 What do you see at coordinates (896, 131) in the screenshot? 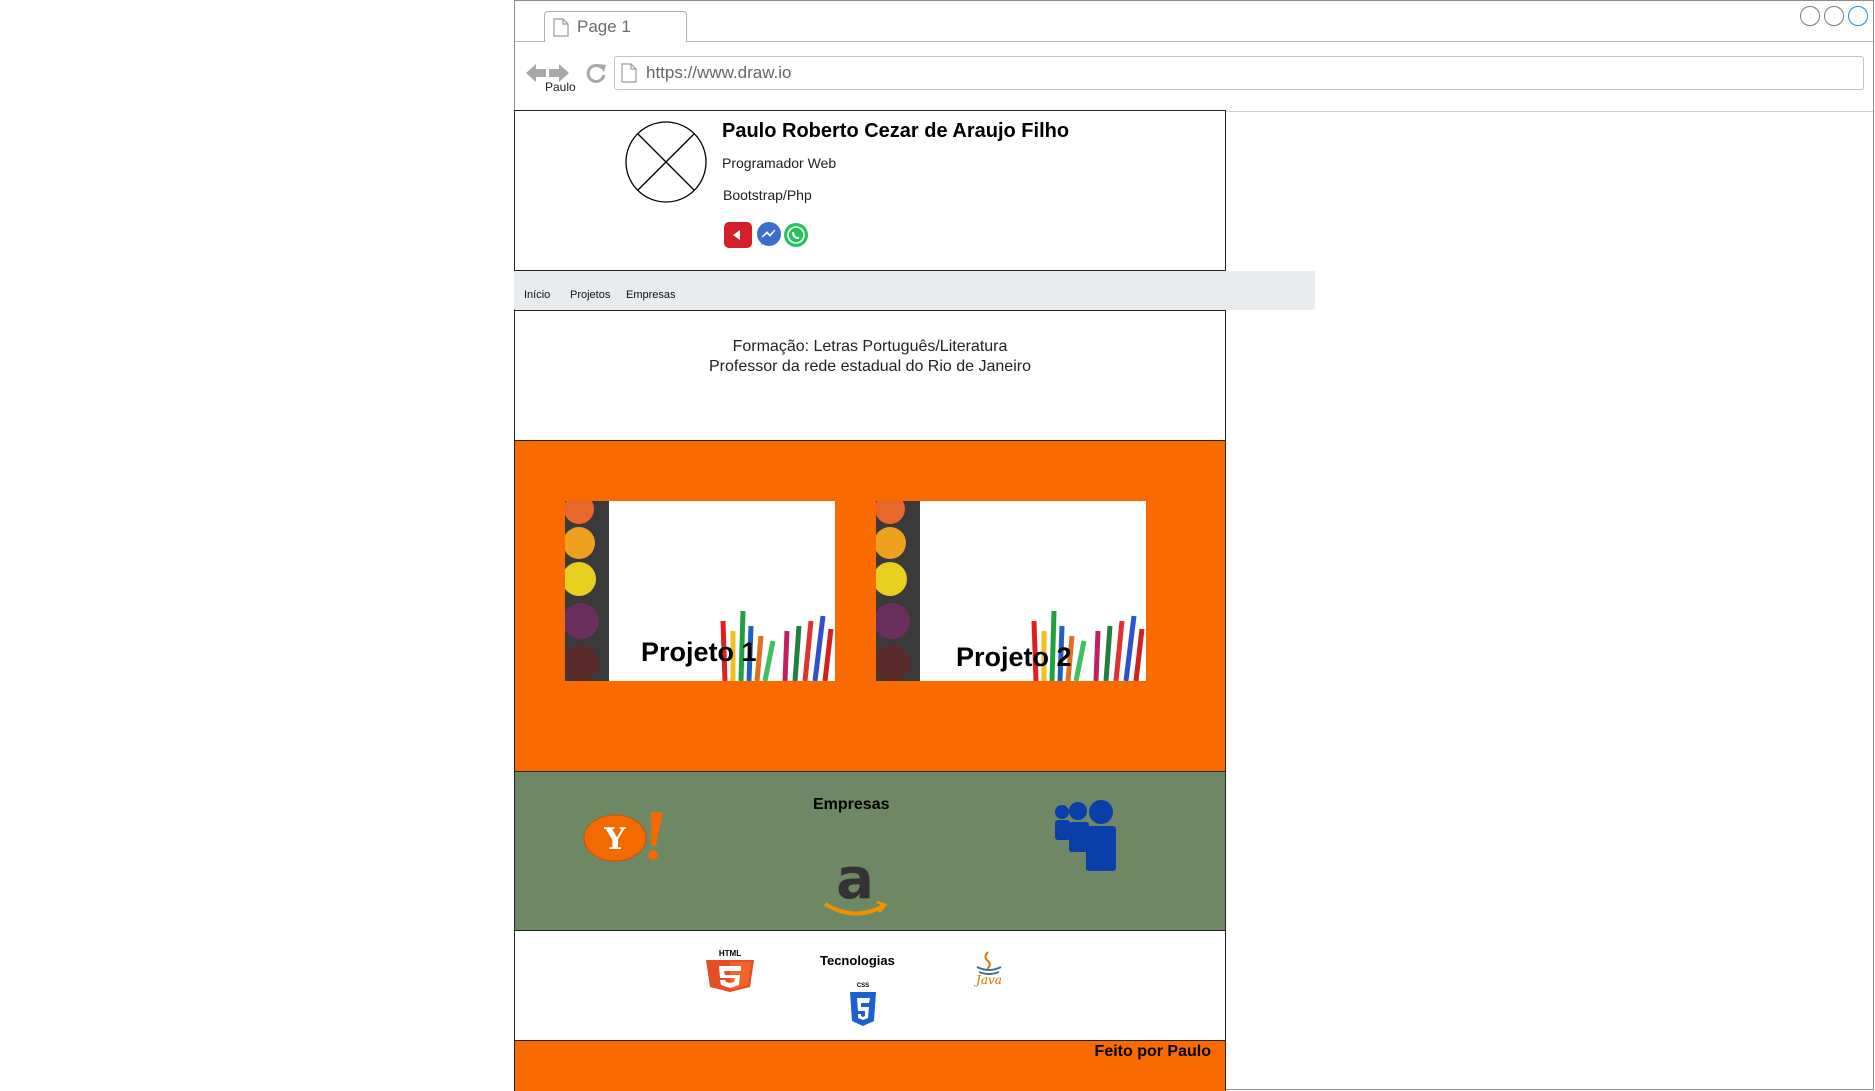
I see `profile-name: Paulo Roberto Cezar de Araujo Filho` at bounding box center [896, 131].